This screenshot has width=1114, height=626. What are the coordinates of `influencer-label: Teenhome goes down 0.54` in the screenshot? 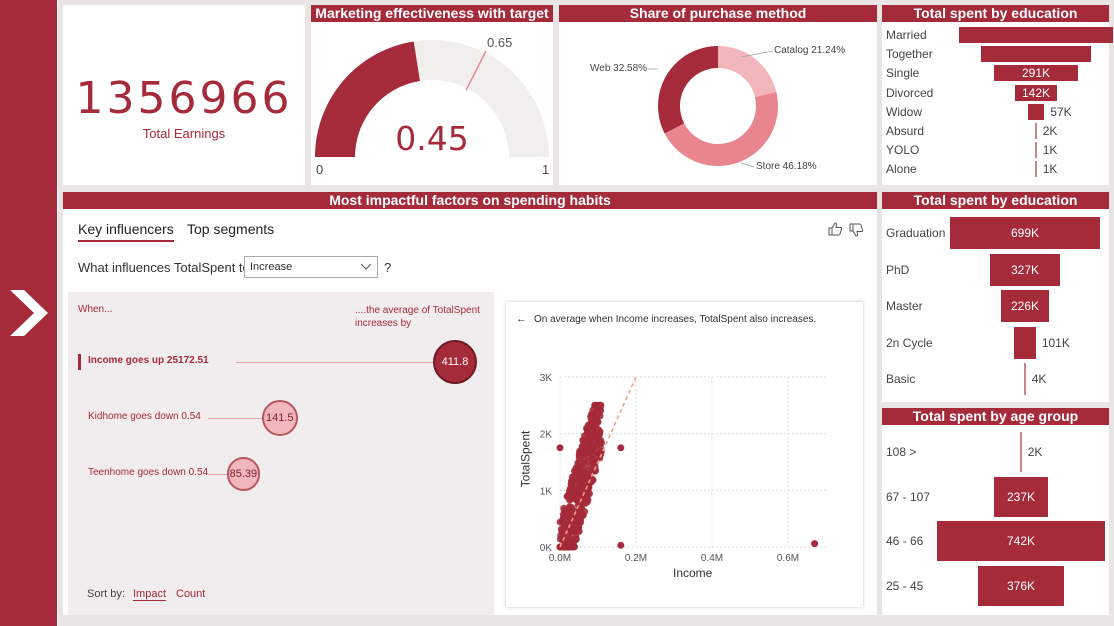 It's located at (148, 472).